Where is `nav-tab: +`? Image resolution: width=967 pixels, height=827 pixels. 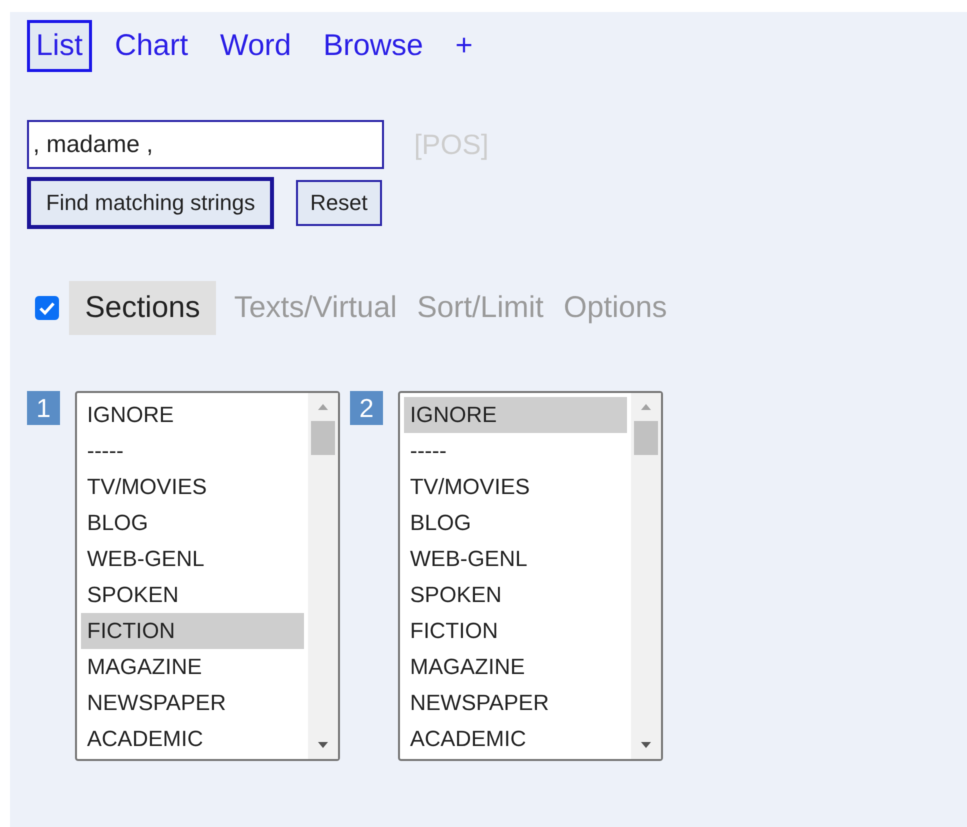
nav-tab: + is located at coordinates (464, 46).